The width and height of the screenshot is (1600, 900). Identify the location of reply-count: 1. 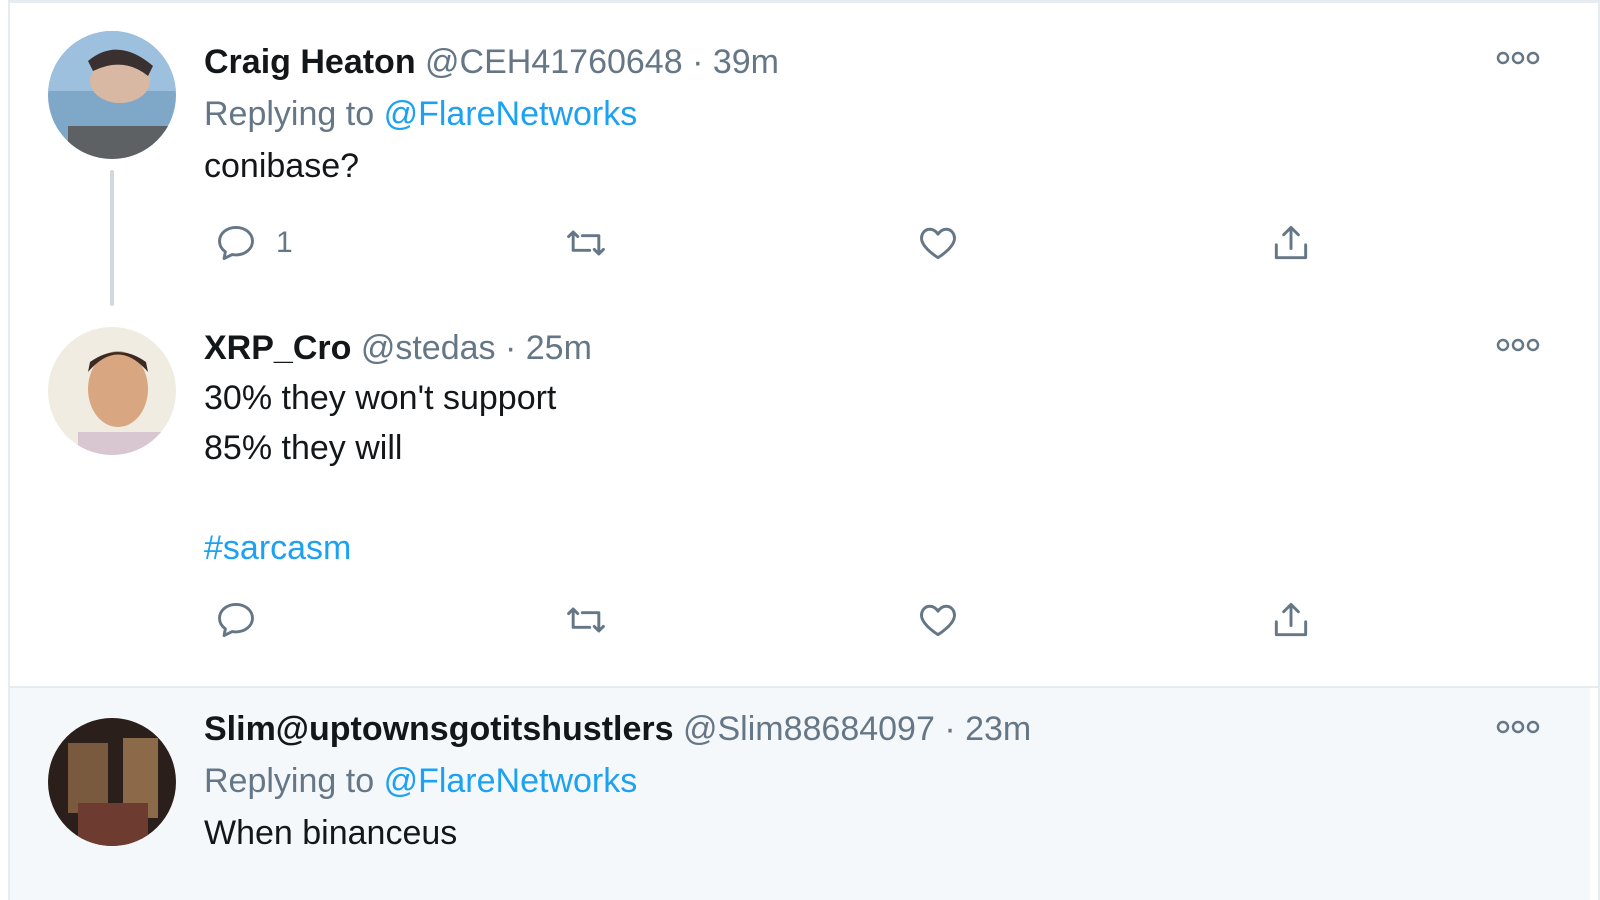
(284, 242).